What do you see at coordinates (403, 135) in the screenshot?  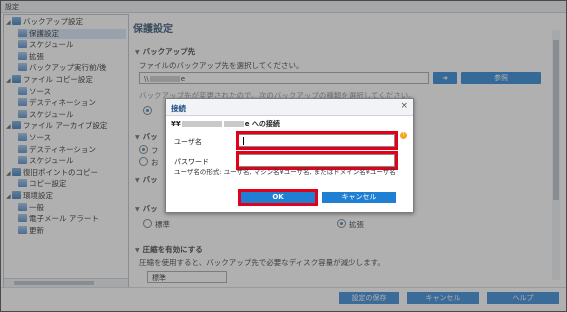 I see `warning-icon: !` at bounding box center [403, 135].